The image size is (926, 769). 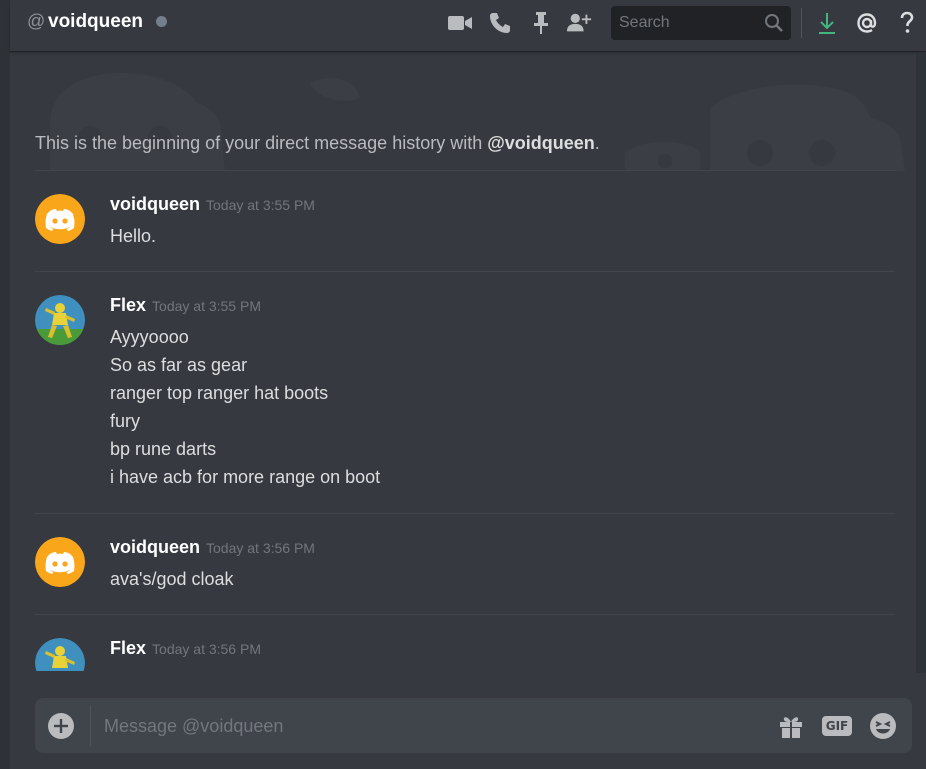 I want to click on message-header: voidqueen Today at 3:55 PM, so click(x=212, y=204).